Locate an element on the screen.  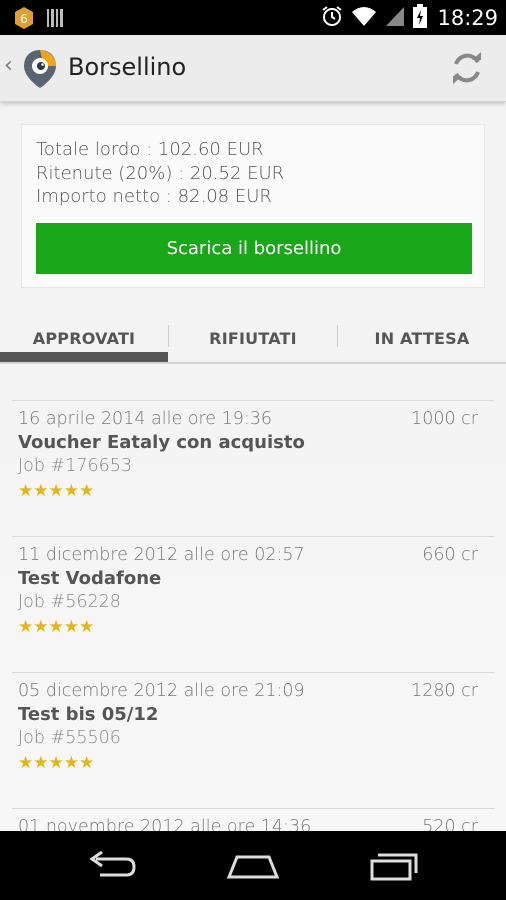
job-date: 01 novembre 2012 alle ore 14:36 is located at coordinates (165, 824).